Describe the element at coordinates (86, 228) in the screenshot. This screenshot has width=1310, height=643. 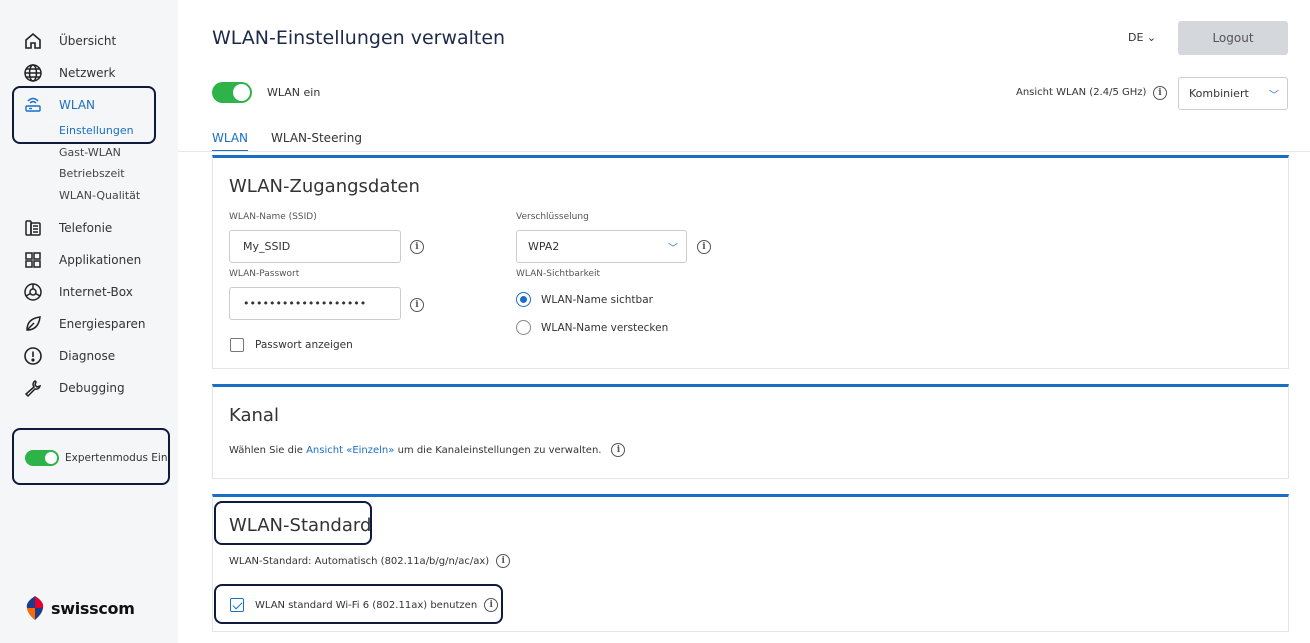
I see `nav-label: Telefonie` at that location.